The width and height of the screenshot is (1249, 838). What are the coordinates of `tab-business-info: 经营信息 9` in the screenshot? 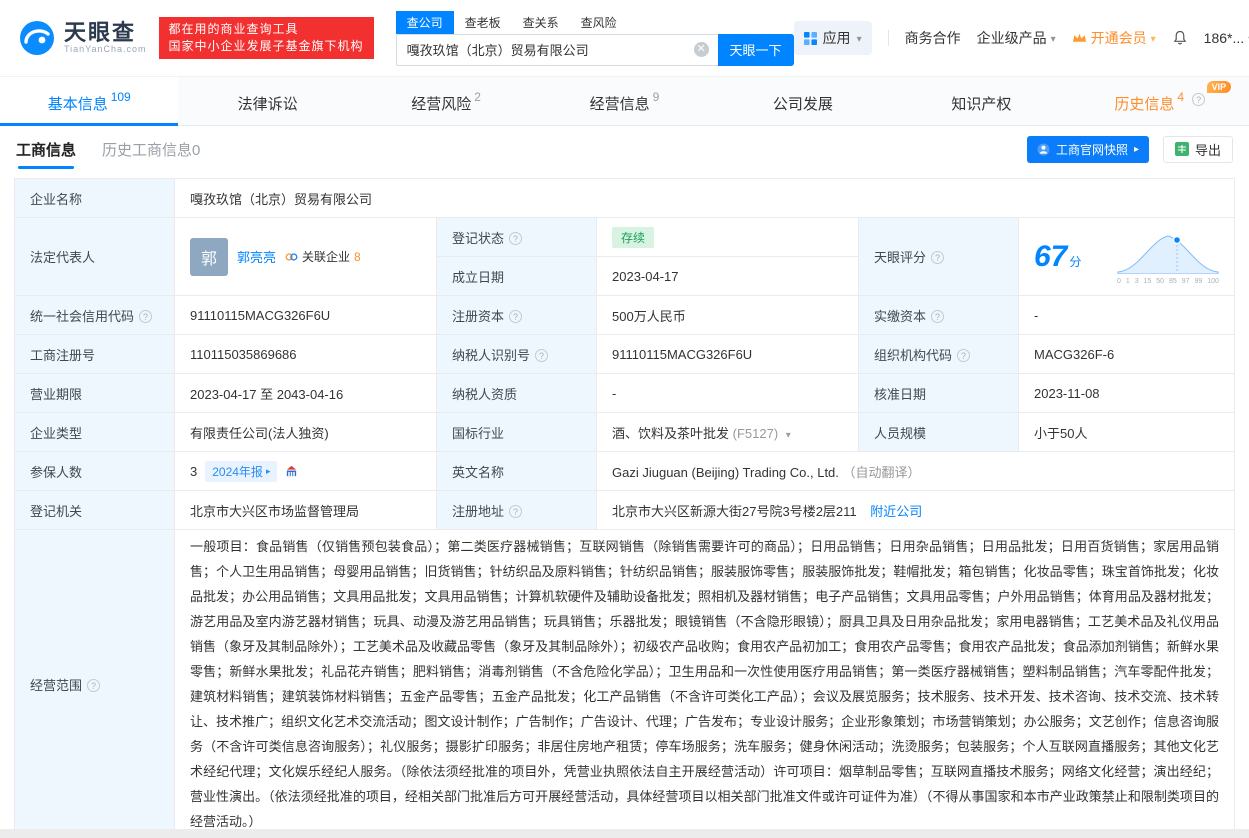 It's located at (624, 101).